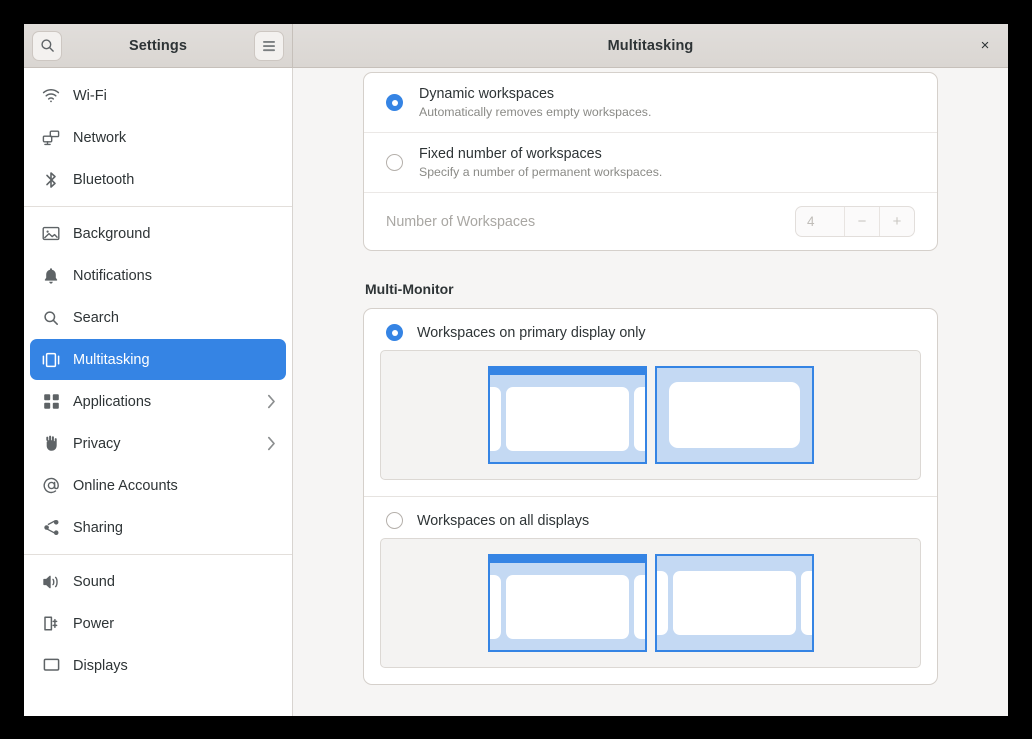 The image size is (1032, 739). Describe the element at coordinates (158, 581) in the screenshot. I see `sidebar-item-sound: Sound` at that location.